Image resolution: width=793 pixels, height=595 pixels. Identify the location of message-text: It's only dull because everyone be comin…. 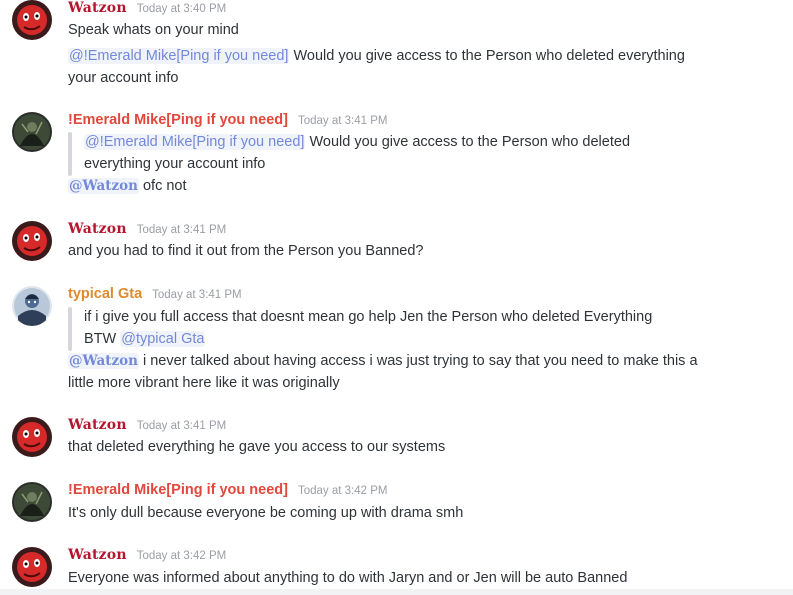
(266, 513).